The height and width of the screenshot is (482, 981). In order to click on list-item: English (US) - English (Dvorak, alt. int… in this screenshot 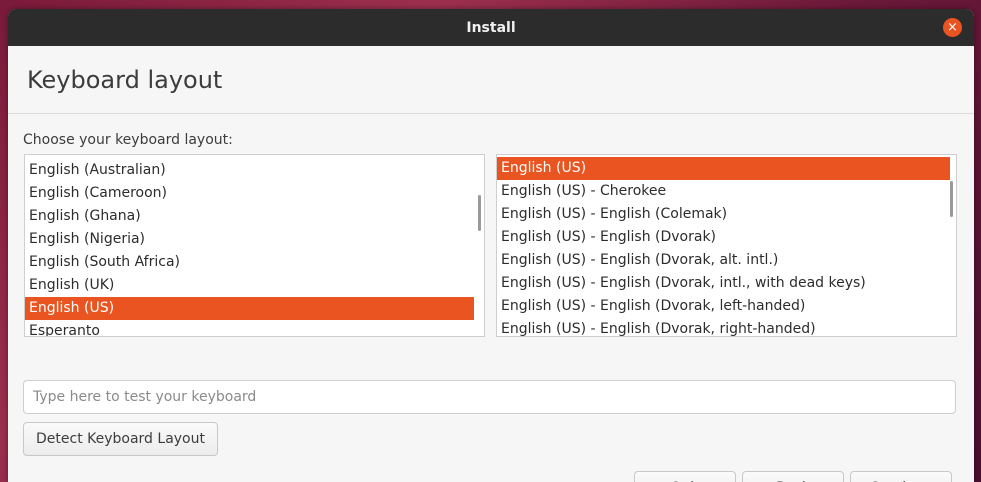, I will do `click(723, 260)`.